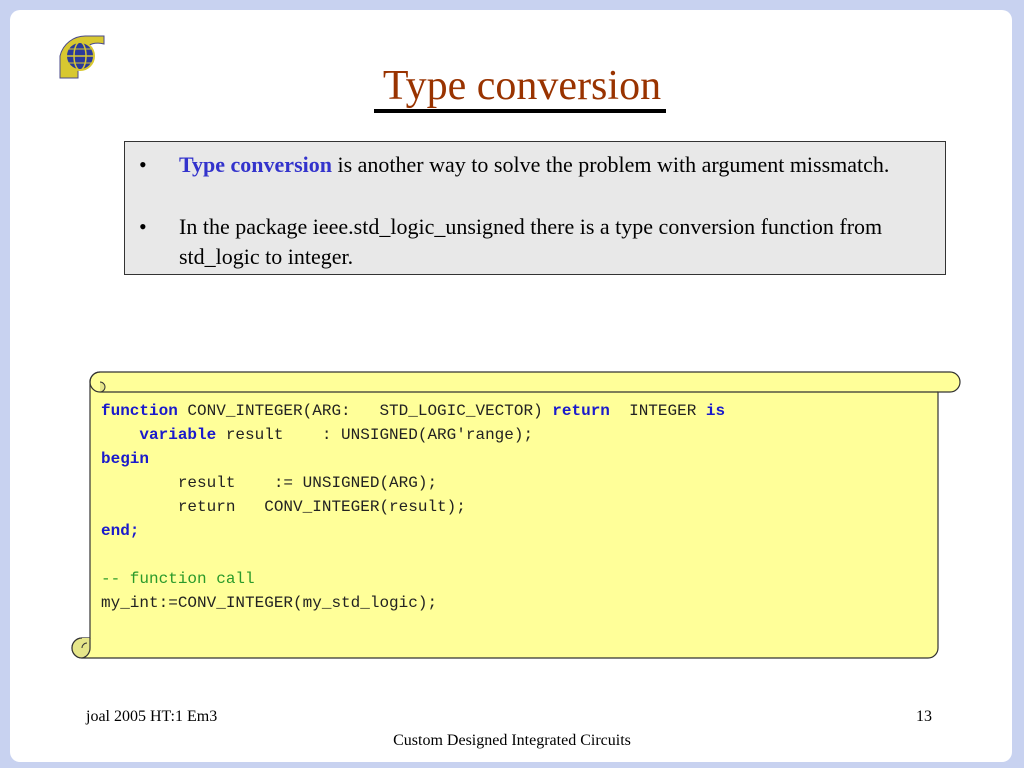 The height and width of the screenshot is (768, 1024). Describe the element at coordinates (120, 531) in the screenshot. I see `code-keyword: end;` at that location.